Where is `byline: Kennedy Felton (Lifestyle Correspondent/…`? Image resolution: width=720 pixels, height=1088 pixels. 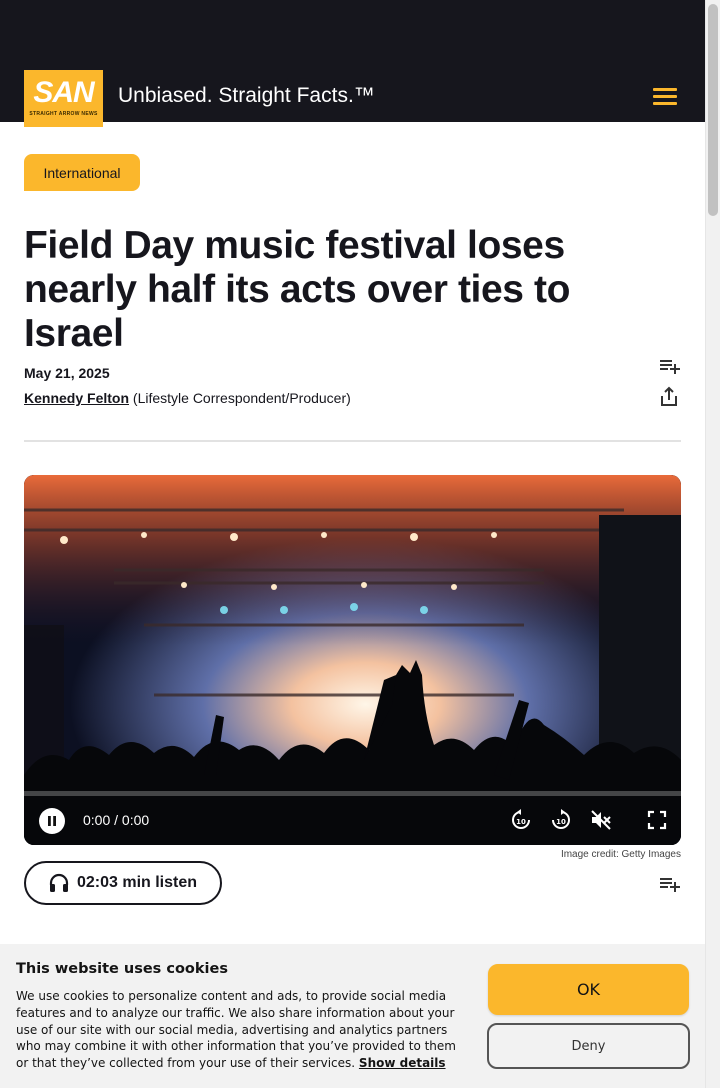
byline: Kennedy Felton (Lifestyle Correspondent/… is located at coordinates (187, 398).